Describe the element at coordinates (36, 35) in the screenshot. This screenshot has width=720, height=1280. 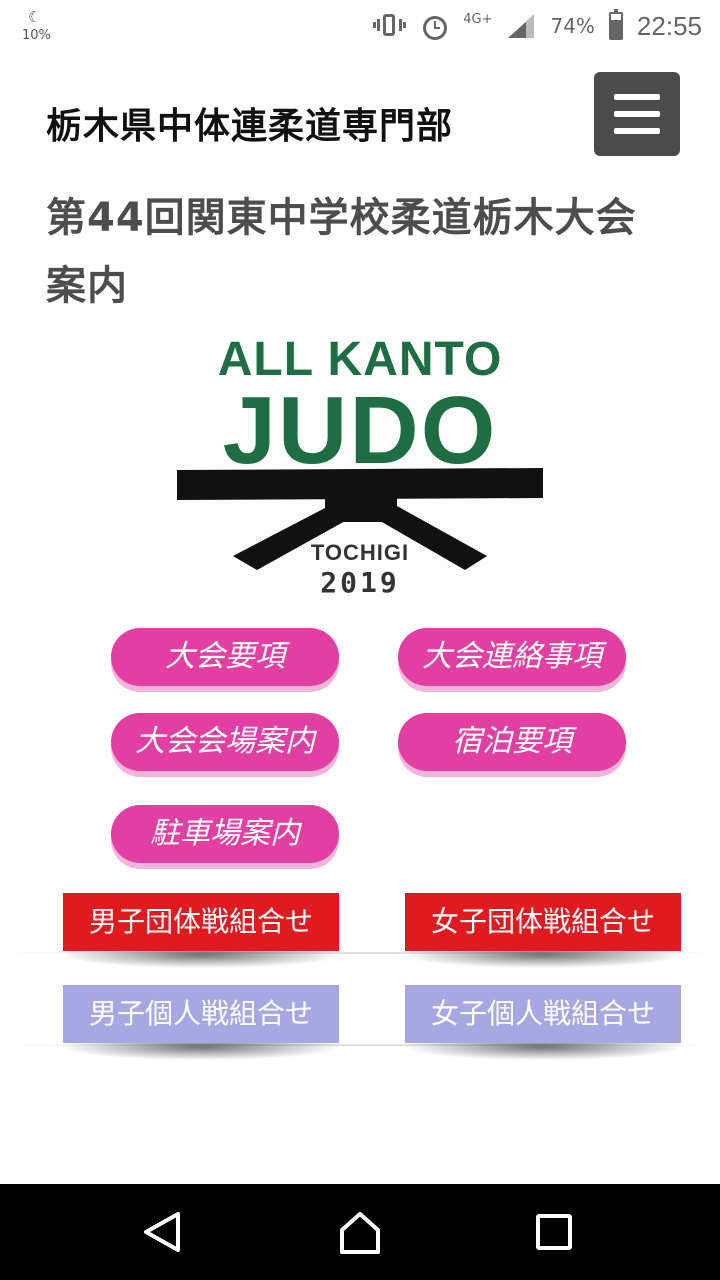
I see `battery-saver-text: 10%` at that location.